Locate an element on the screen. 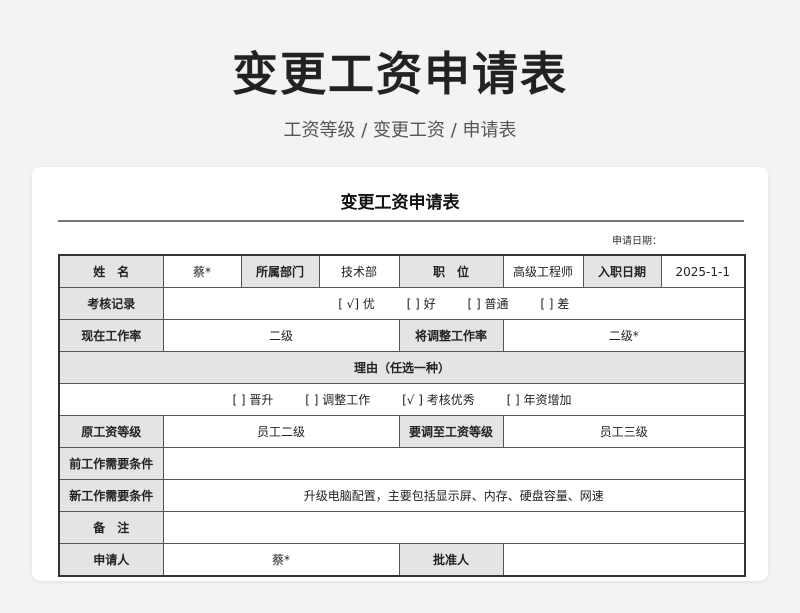  approver-value is located at coordinates (624, 560).